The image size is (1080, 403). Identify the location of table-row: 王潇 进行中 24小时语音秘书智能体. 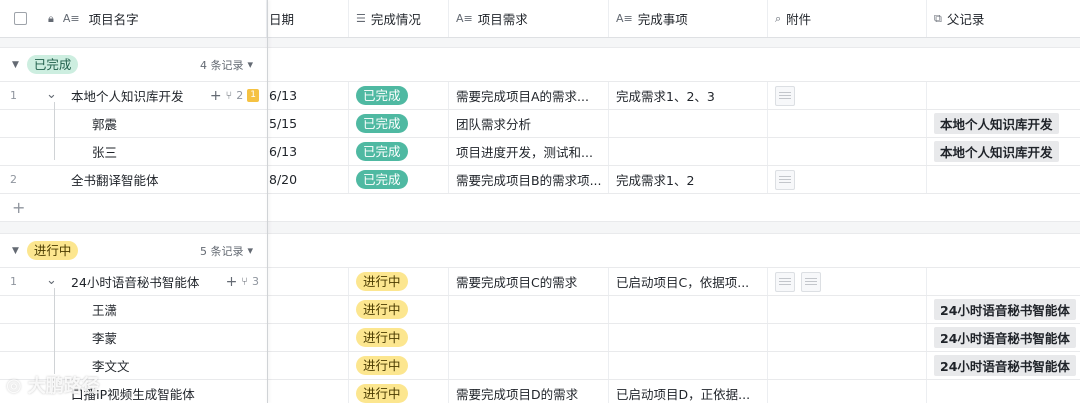
(540, 310).